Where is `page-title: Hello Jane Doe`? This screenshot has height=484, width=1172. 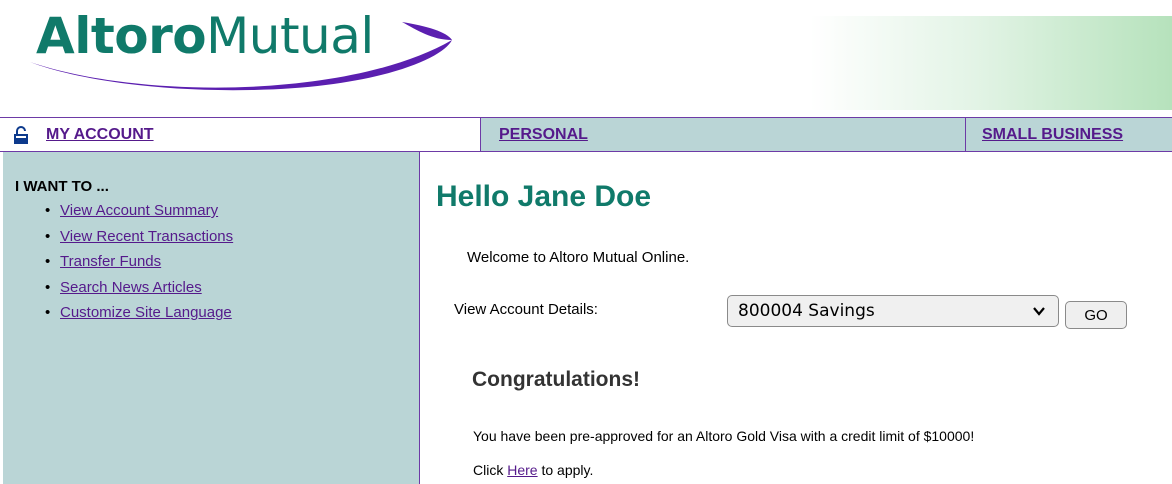
page-title: Hello Jane Doe is located at coordinates (544, 196).